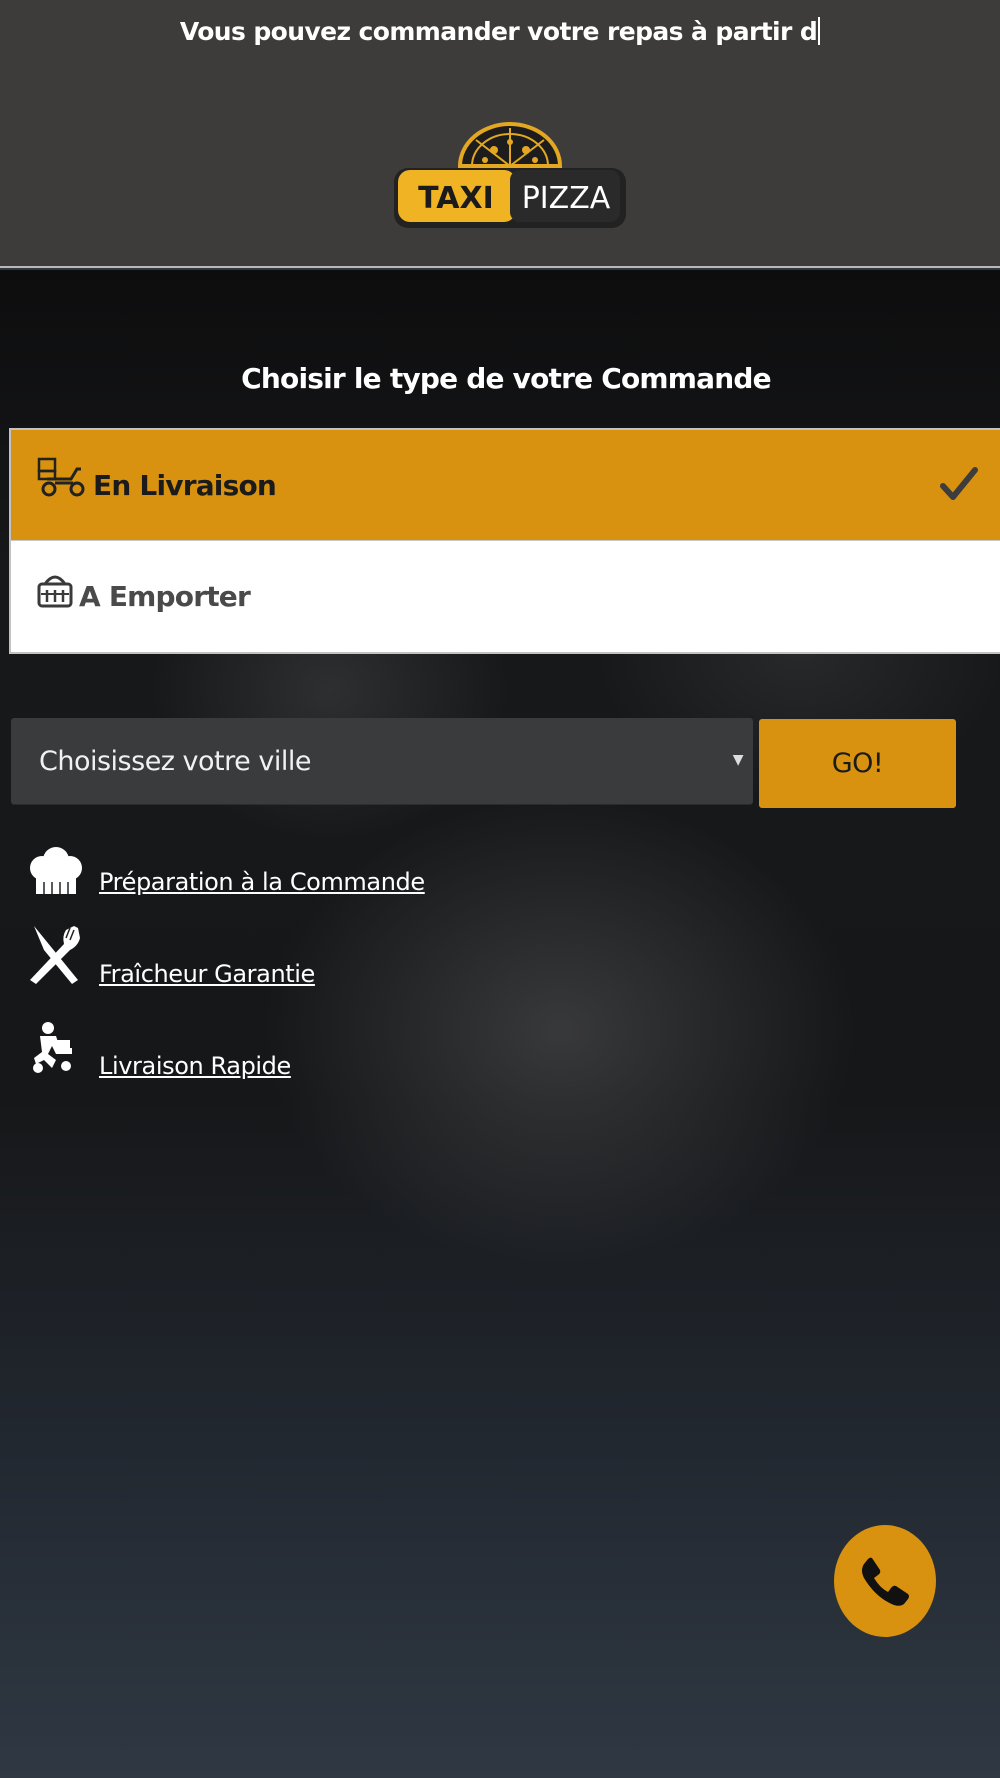 The image size is (1000, 1778). I want to click on order-type-title: Choisir le type de votre Commande, so click(506, 378).